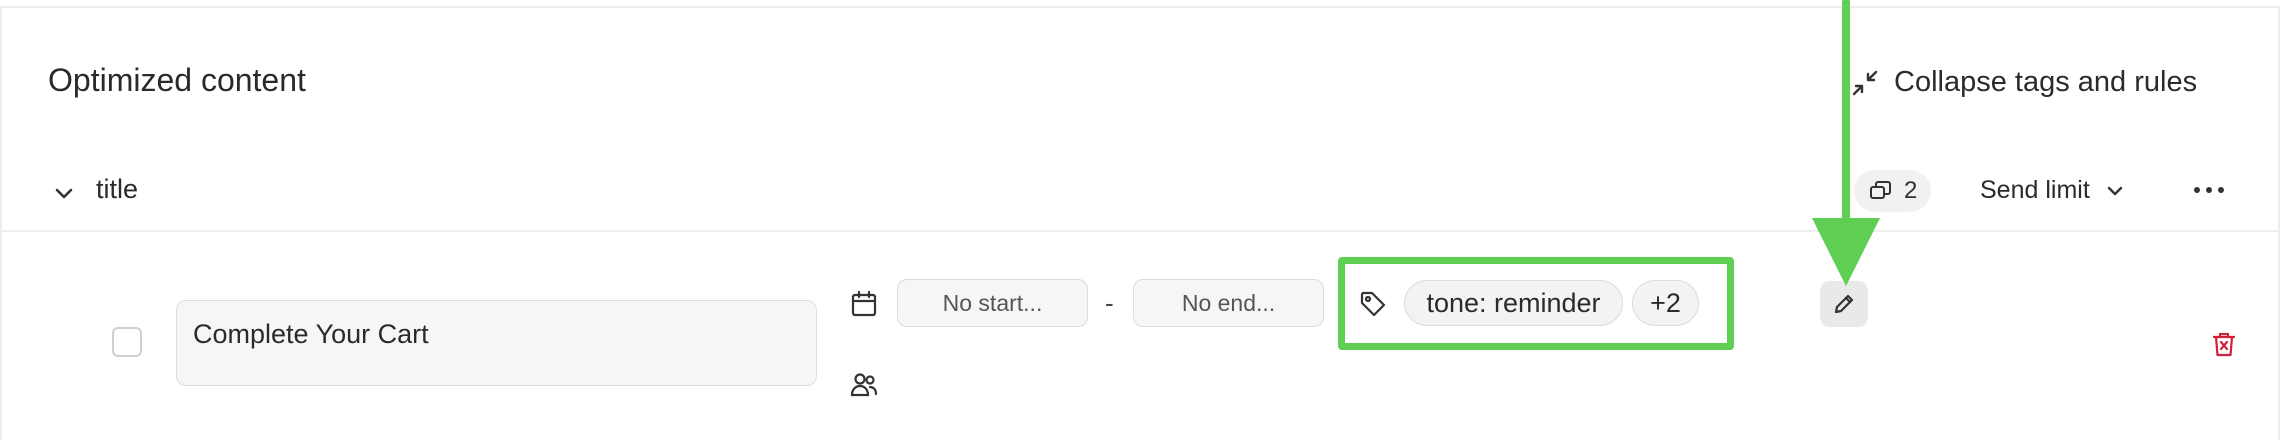  I want to click on send-limit-label: Send limit, so click(2035, 190).